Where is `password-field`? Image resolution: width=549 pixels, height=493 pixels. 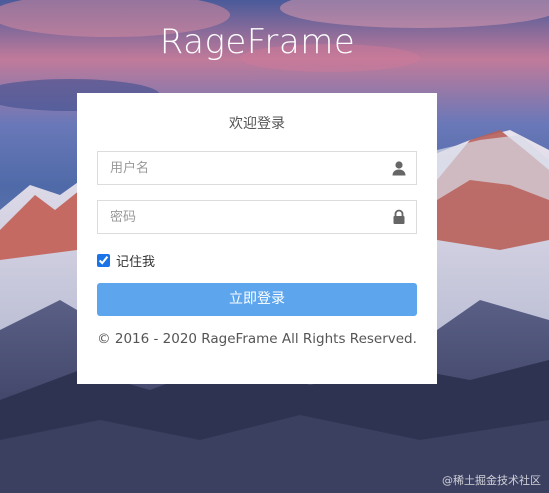 password-field is located at coordinates (257, 217).